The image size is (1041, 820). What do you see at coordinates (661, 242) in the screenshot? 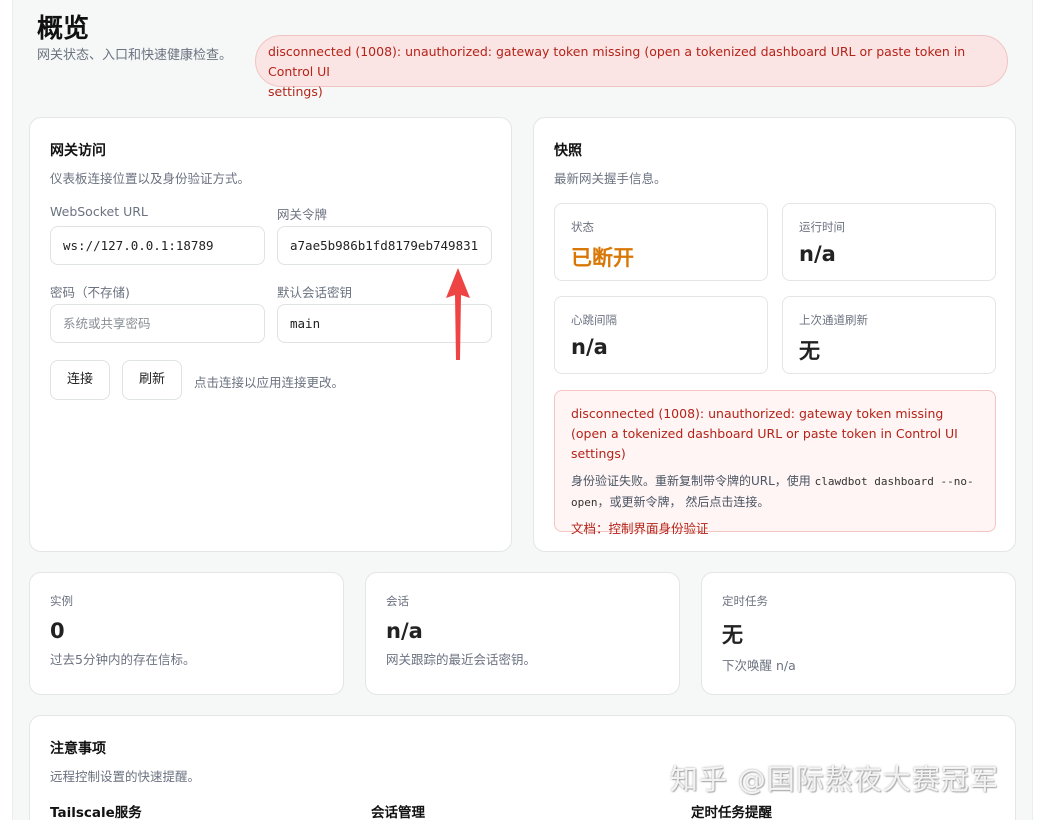
I see `stat-status: 状态 已断开` at bounding box center [661, 242].